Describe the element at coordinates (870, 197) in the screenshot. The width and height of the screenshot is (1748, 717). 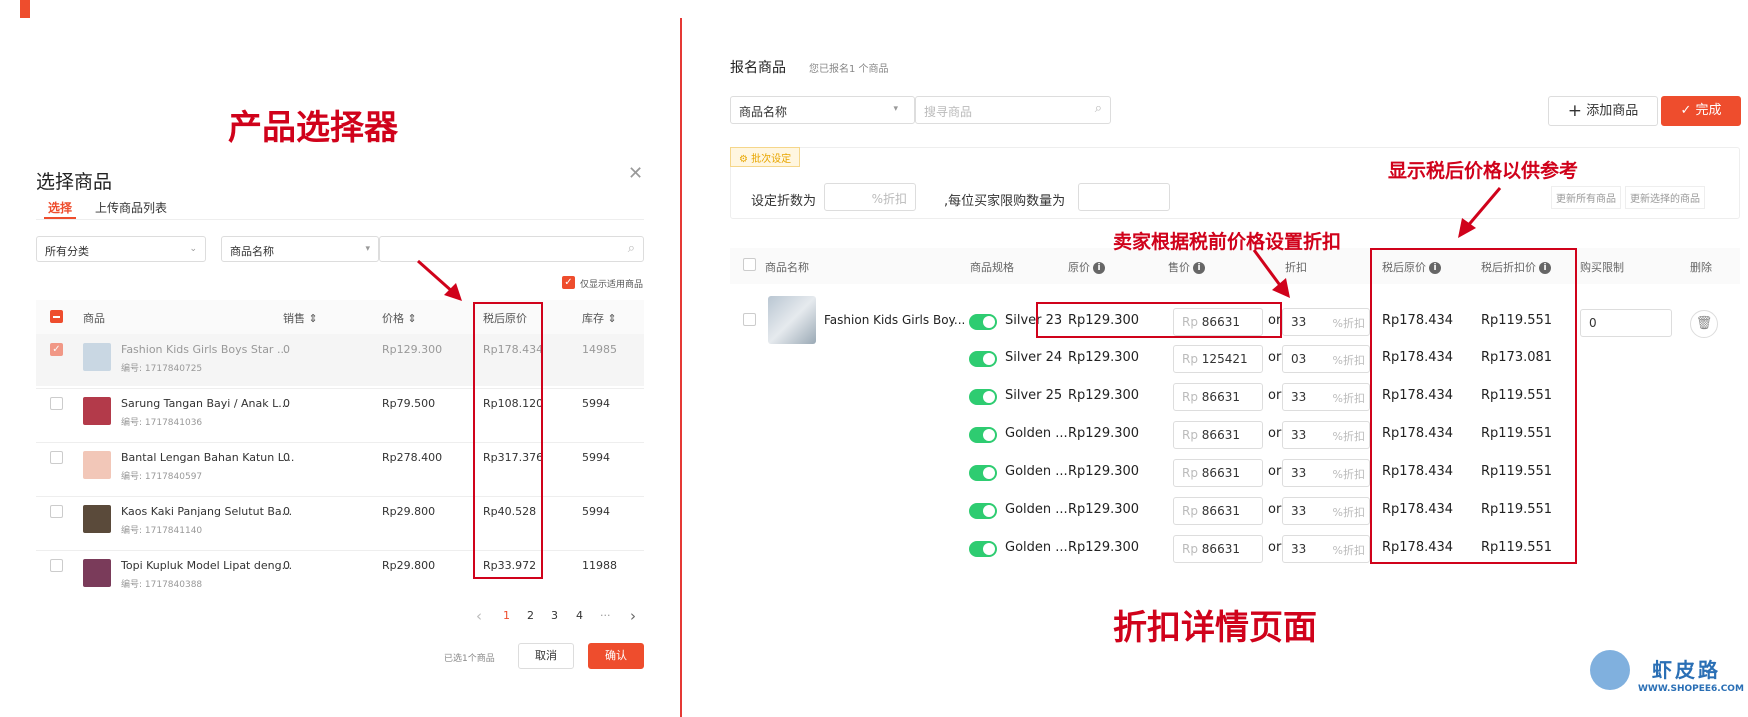
I see `batch-discount-input: %折扣` at that location.